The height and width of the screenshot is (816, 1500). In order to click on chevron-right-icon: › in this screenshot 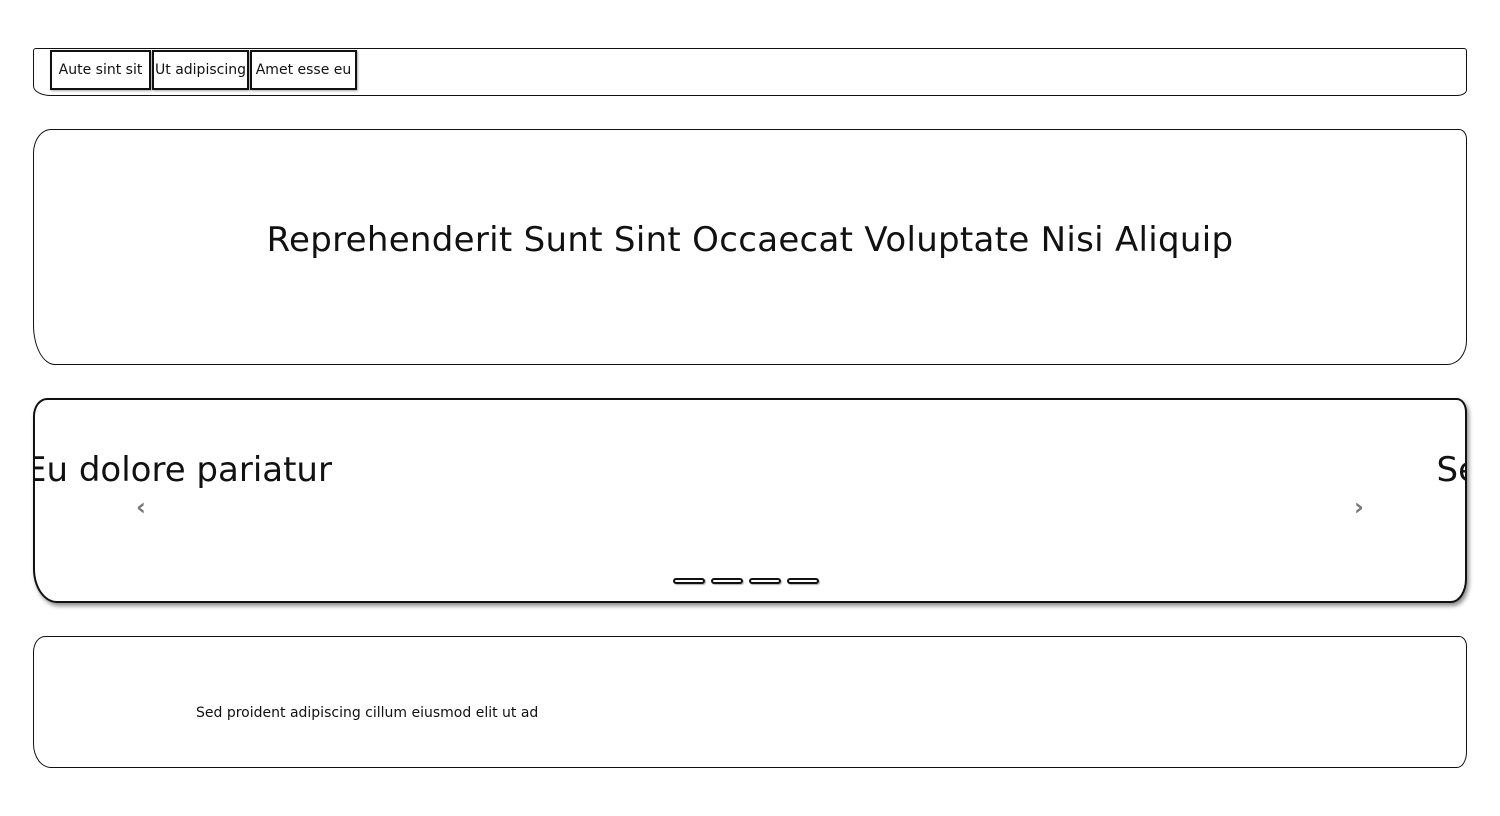, I will do `click(1359, 507)`.